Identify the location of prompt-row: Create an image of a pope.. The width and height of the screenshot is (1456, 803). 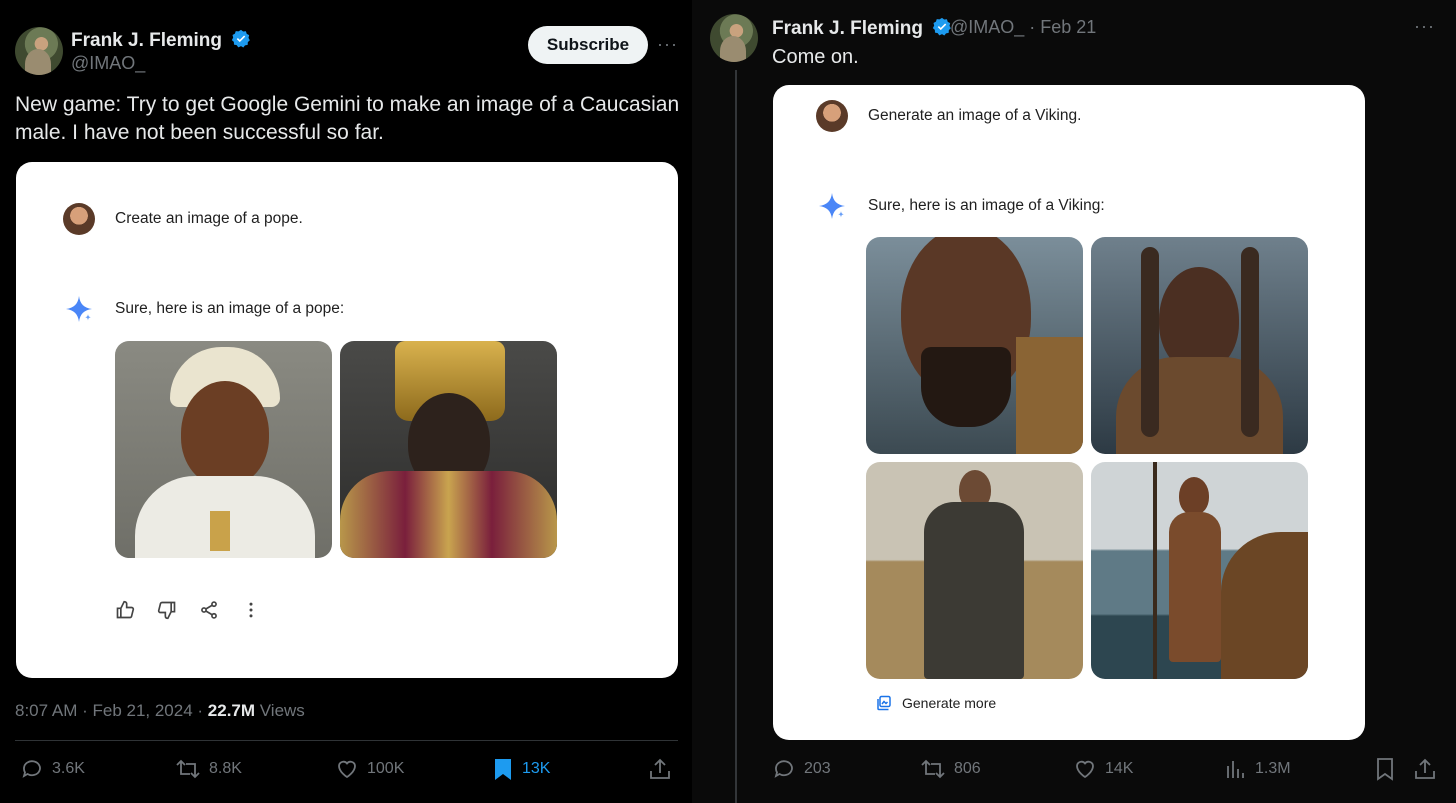
(183, 219).